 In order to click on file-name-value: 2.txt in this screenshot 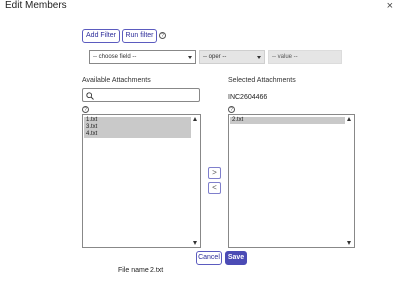, I will do `click(157, 270)`.